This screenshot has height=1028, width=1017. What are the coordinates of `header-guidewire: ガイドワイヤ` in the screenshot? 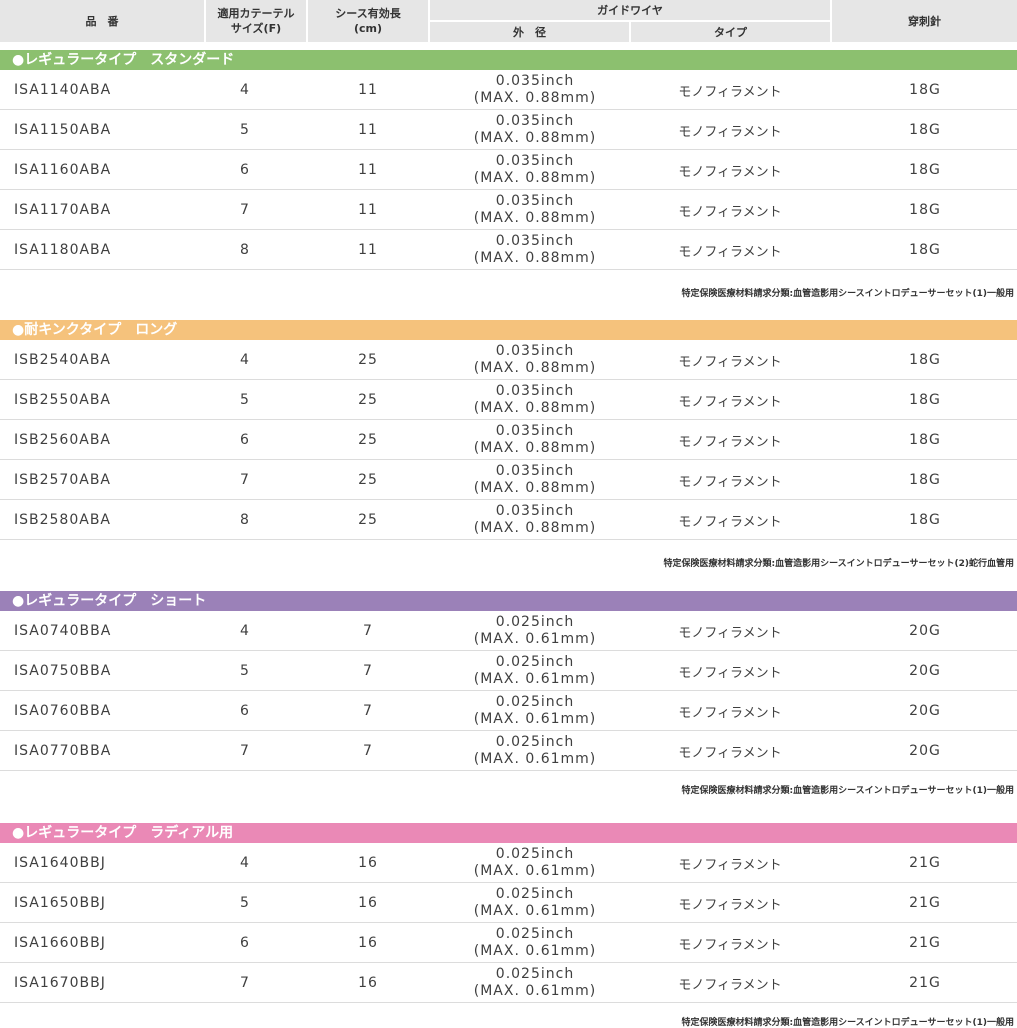 It's located at (630, 10).